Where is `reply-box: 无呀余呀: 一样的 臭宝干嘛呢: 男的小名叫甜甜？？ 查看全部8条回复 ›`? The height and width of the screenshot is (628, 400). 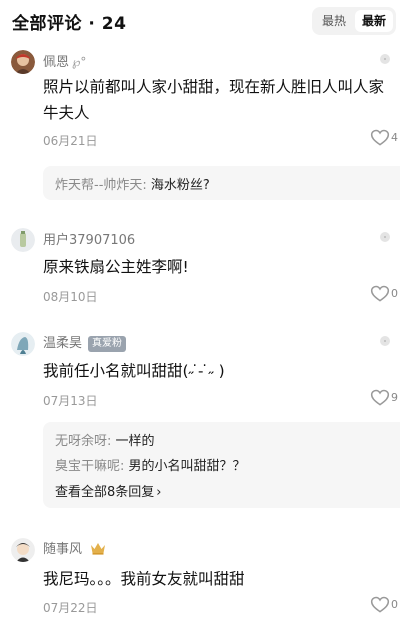 reply-box: 无呀余呀: 一样的 臭宝干嘛呢: 男的小名叫甜甜？？ 查看全部8条回复 › is located at coordinates (221, 465).